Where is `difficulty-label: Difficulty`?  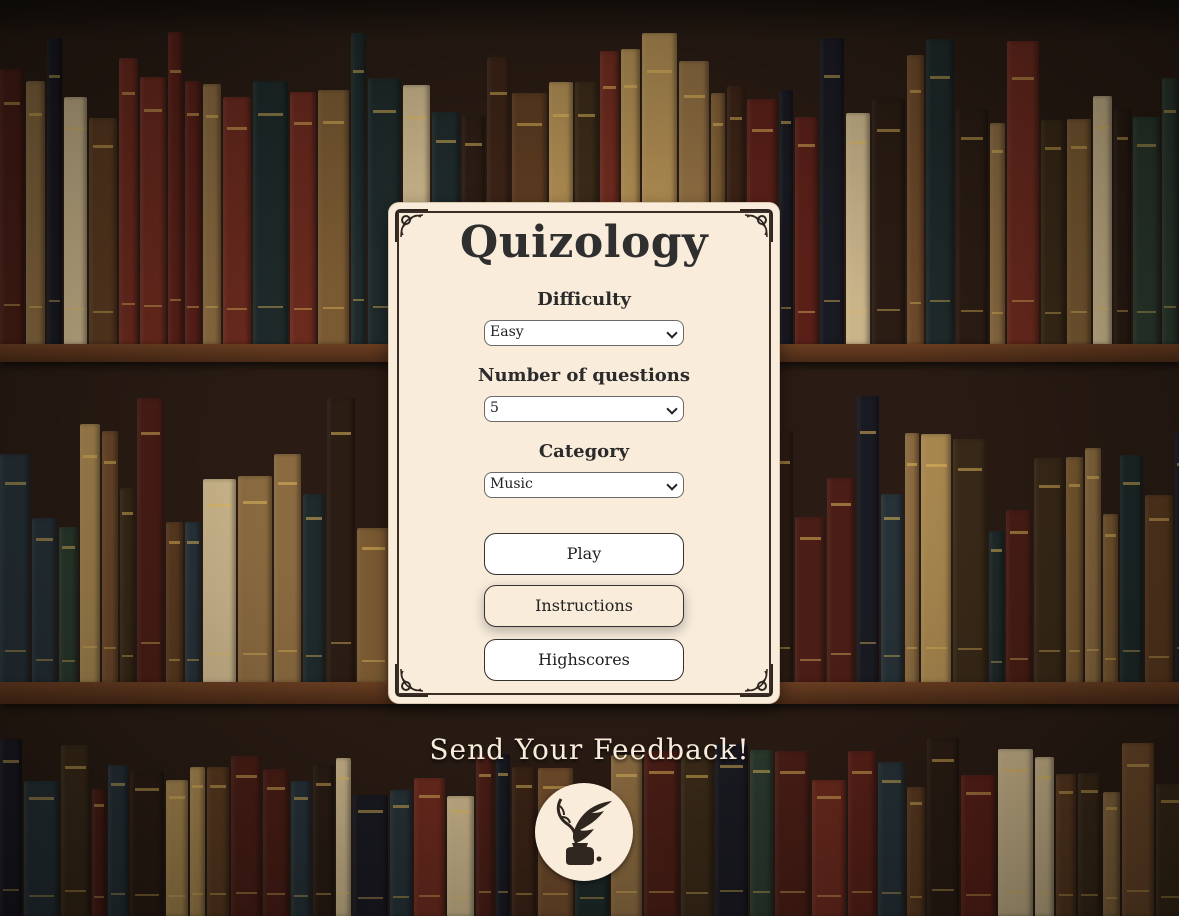
difficulty-label: Difficulty is located at coordinates (584, 299).